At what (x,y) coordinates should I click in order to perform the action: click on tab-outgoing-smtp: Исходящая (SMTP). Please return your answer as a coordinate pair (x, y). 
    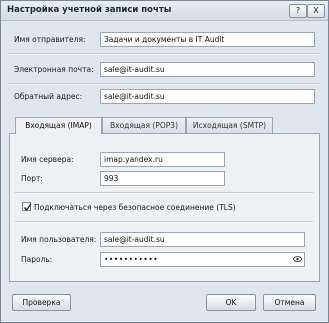
    Looking at the image, I should click on (229, 125).